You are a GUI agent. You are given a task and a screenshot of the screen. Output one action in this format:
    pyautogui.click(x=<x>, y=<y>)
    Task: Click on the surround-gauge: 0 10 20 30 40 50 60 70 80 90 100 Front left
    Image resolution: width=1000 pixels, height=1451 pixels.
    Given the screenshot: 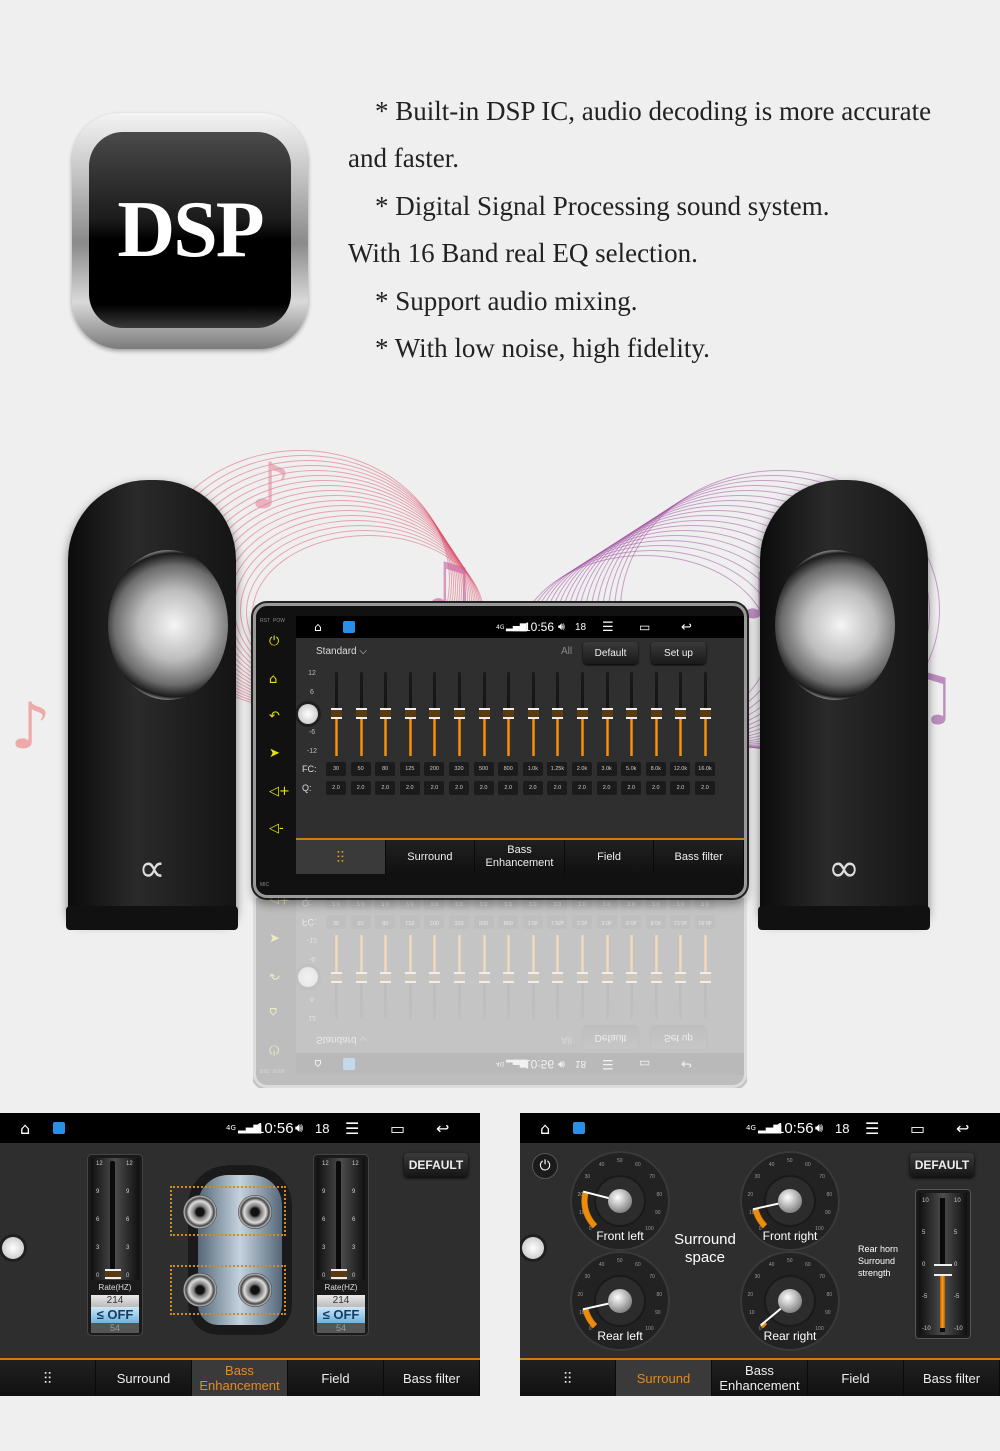 What is the action you would take?
    pyautogui.click(x=620, y=1201)
    